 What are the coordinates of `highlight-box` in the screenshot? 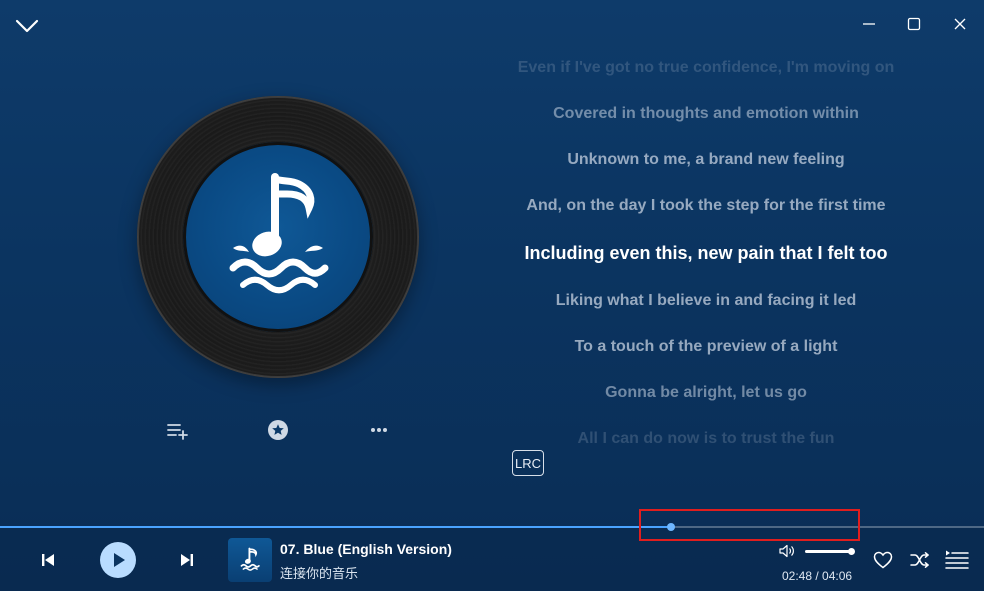 It's located at (749, 525).